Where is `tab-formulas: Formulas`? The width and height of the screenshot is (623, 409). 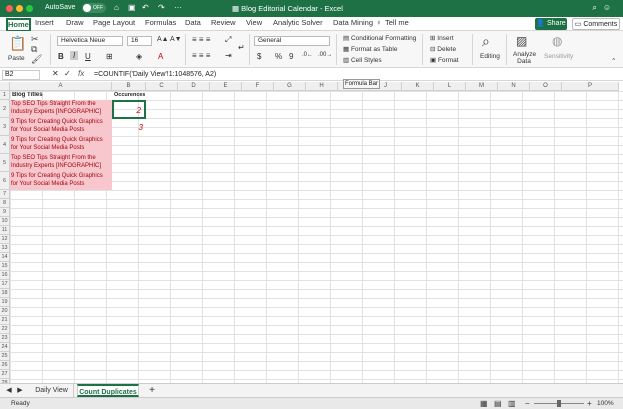
tab-formulas: Formulas is located at coordinates (160, 22).